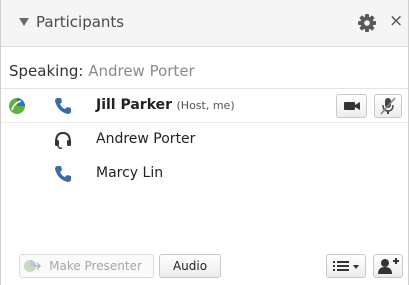 Image resolution: width=409 pixels, height=285 pixels. What do you see at coordinates (24, 22) in the screenshot?
I see `triangle-down-icon` at bounding box center [24, 22].